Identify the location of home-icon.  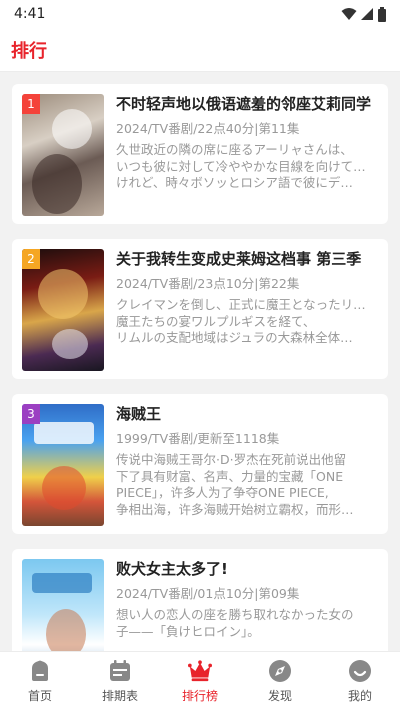
(40, 671).